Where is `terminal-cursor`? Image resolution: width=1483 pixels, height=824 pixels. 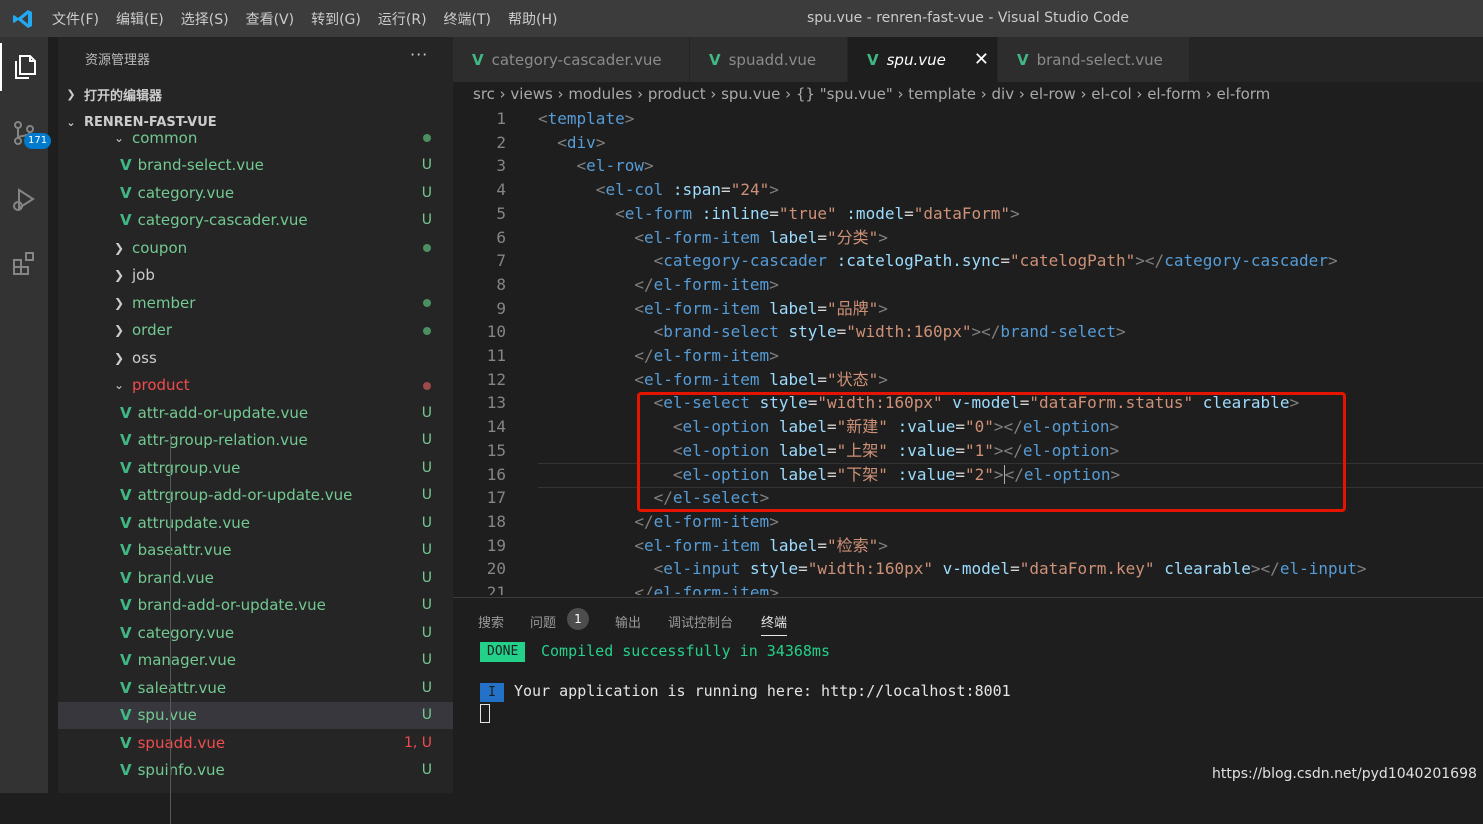 terminal-cursor is located at coordinates (485, 713).